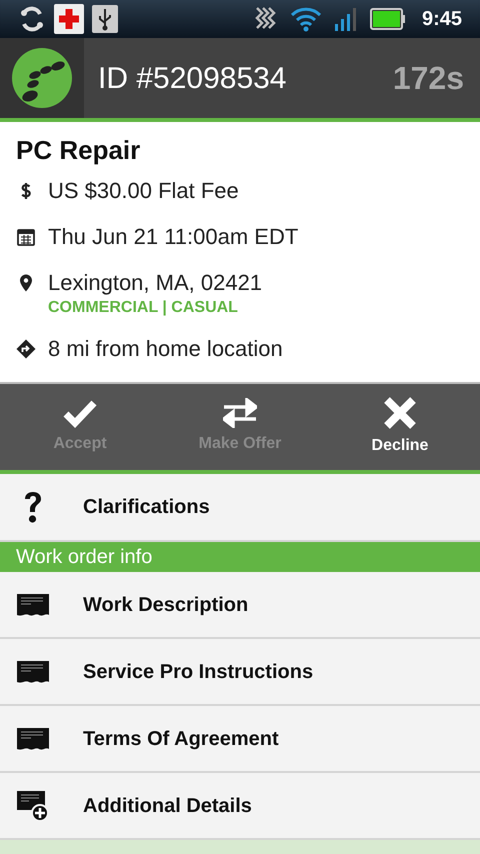  I want to click on app-logo-icon, so click(42, 78).